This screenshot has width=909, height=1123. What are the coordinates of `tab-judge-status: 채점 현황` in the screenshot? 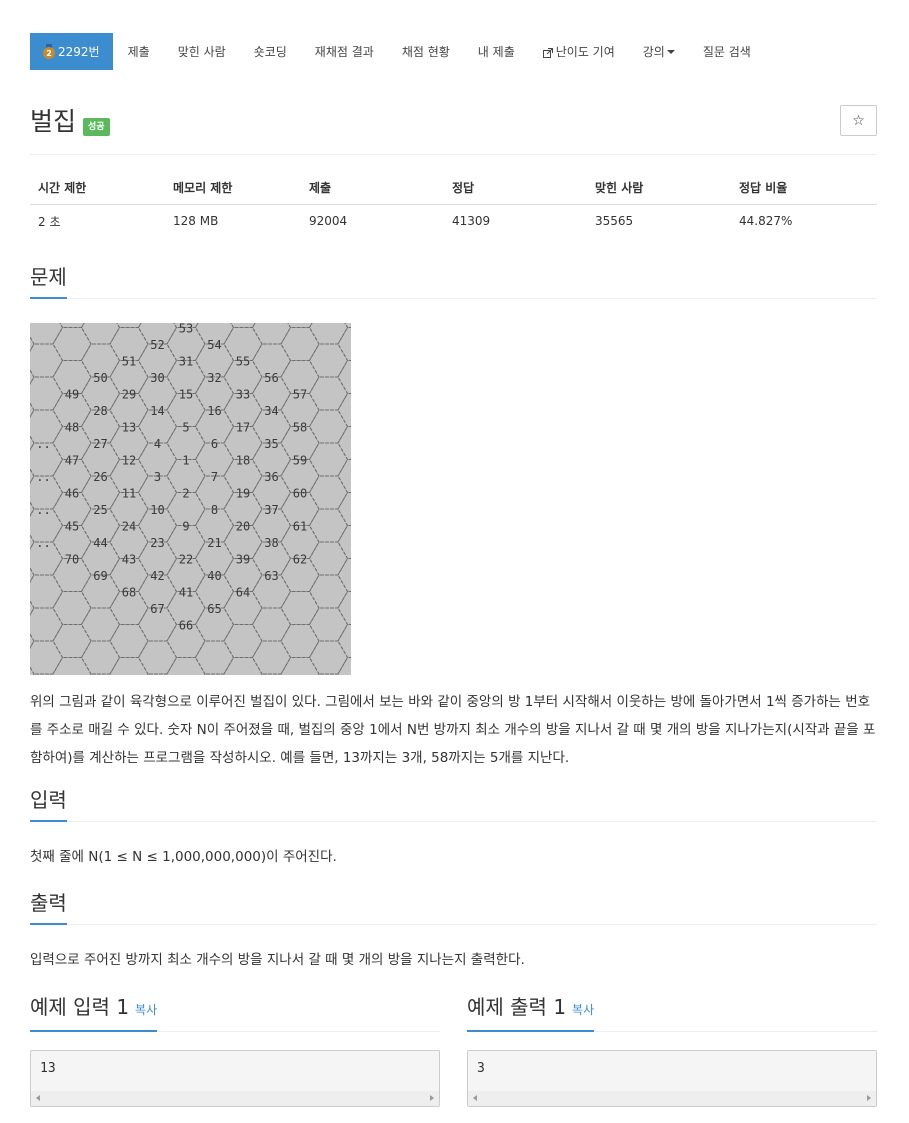 It's located at (426, 51).